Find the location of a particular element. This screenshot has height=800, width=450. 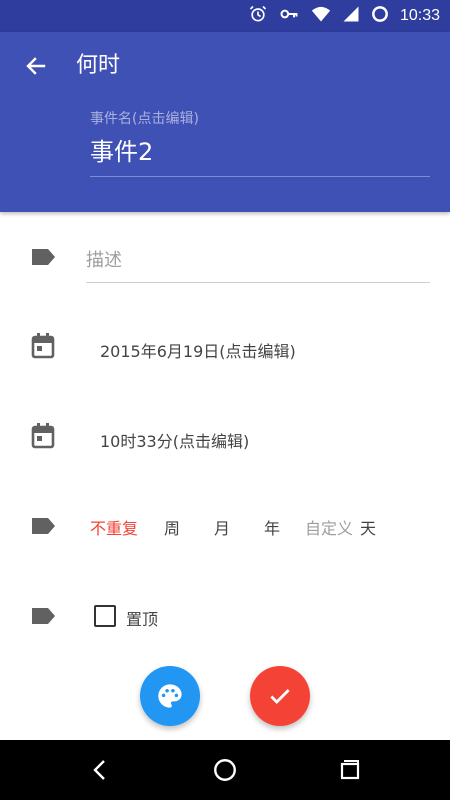

nav-back-button is located at coordinates (100, 770).